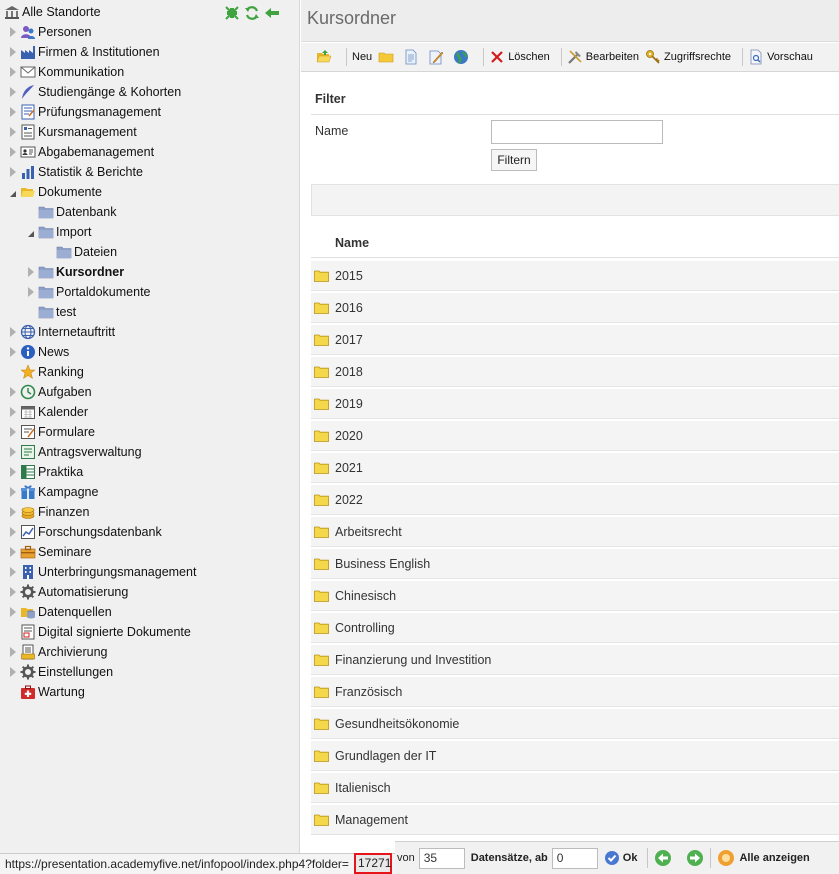  I want to click on new-folder-button, so click(387, 57).